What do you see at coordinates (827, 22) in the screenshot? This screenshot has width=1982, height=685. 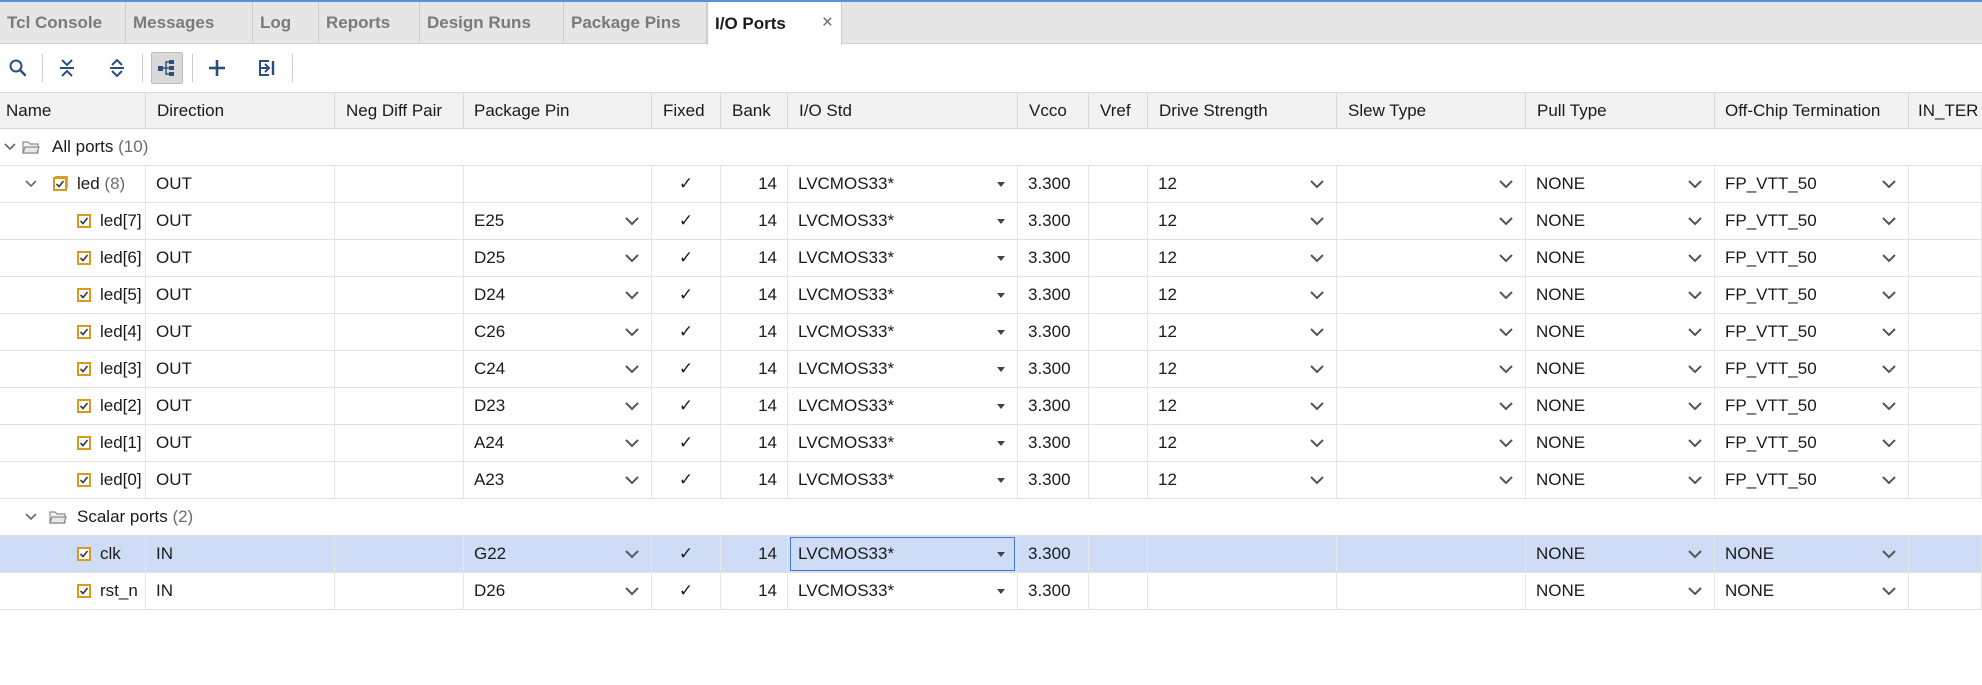 I see `close-tab-icon: ×` at bounding box center [827, 22].